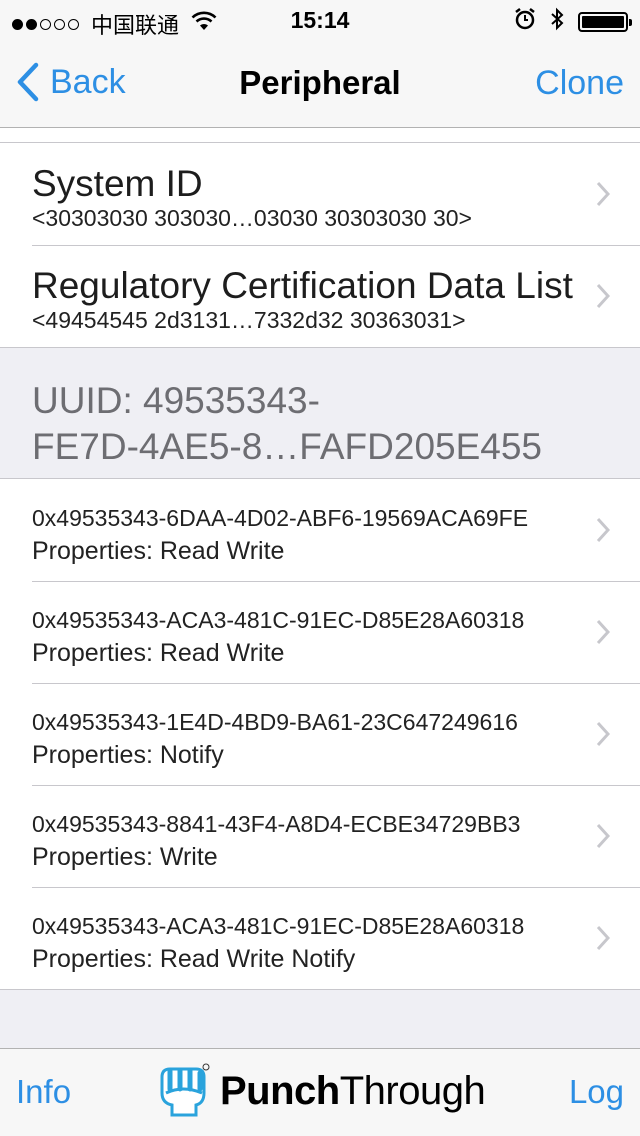  I want to click on info-button: Info, so click(43, 1092).